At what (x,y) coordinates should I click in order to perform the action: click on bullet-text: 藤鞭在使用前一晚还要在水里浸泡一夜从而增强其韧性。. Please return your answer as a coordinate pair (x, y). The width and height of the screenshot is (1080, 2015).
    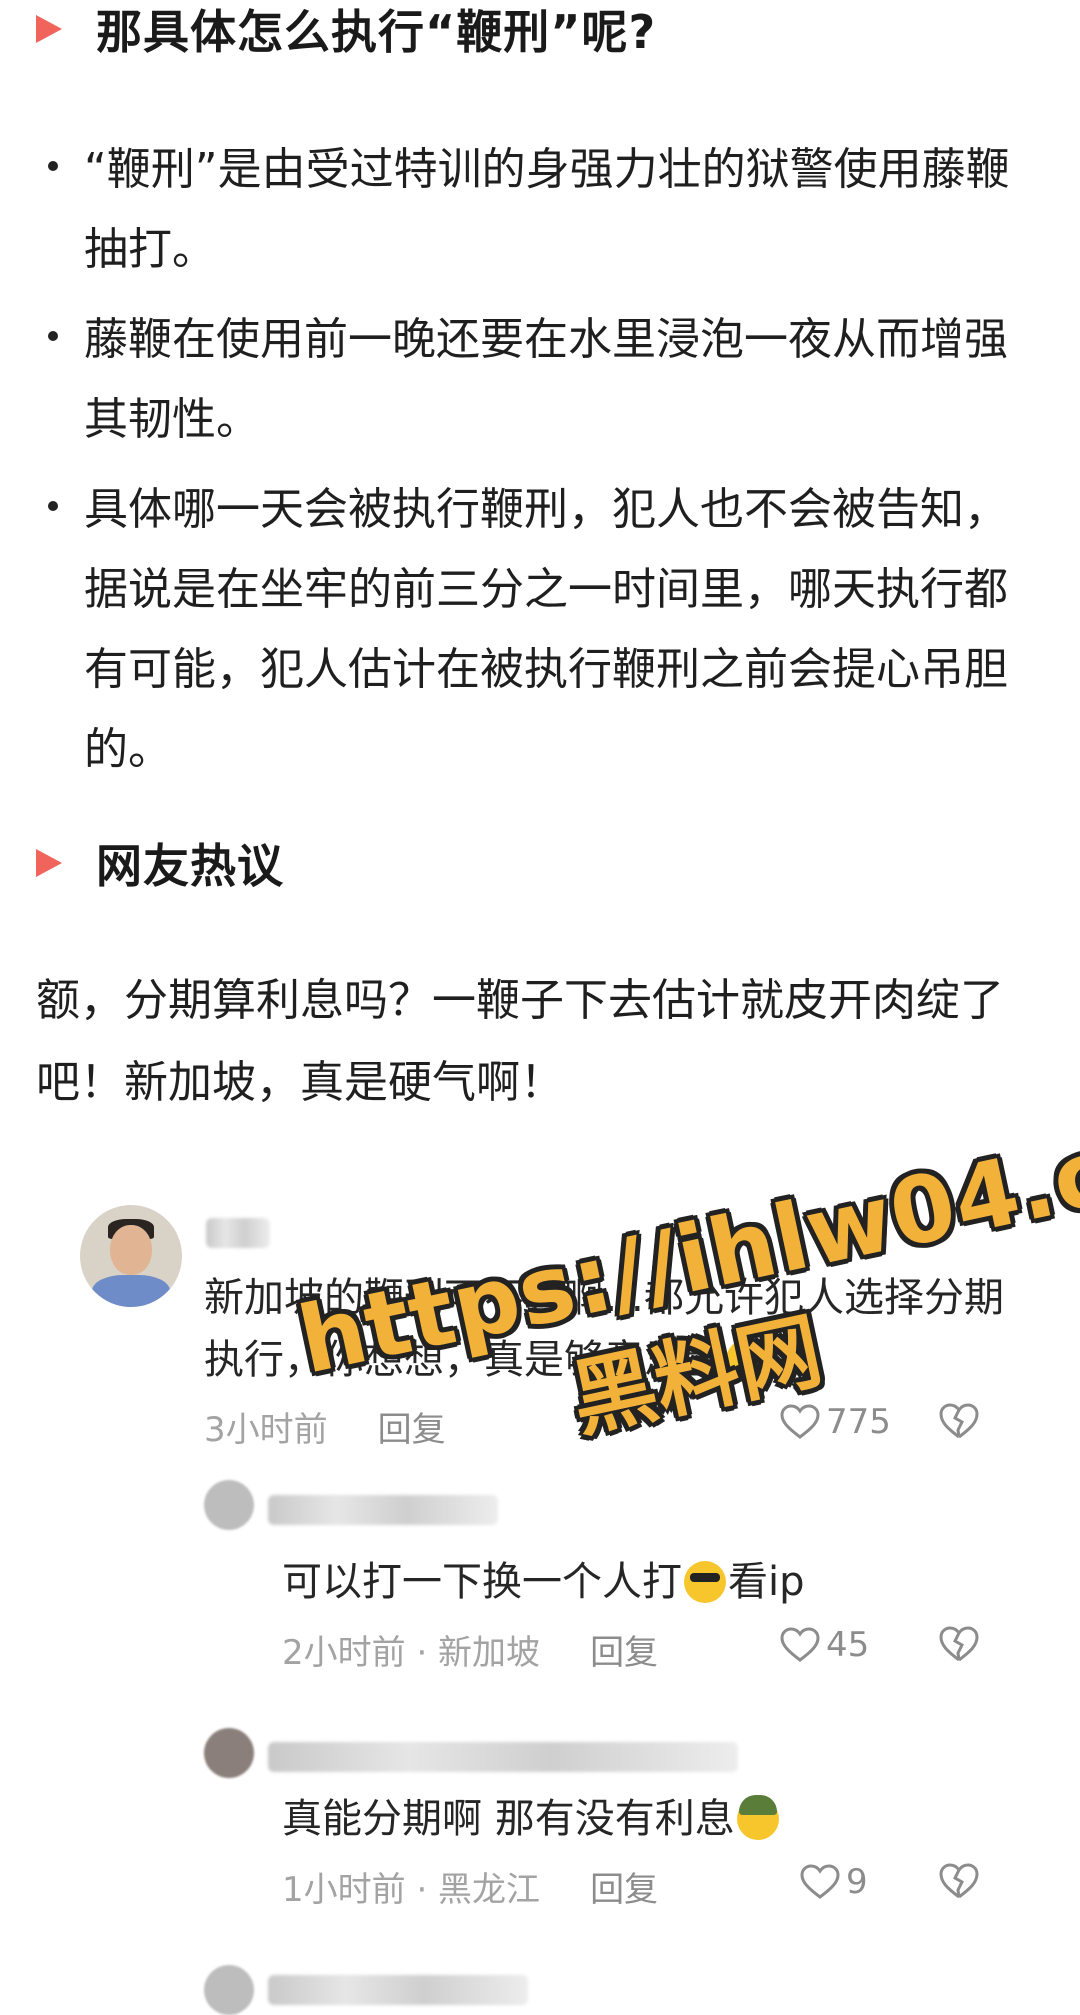
    Looking at the image, I should click on (546, 379).